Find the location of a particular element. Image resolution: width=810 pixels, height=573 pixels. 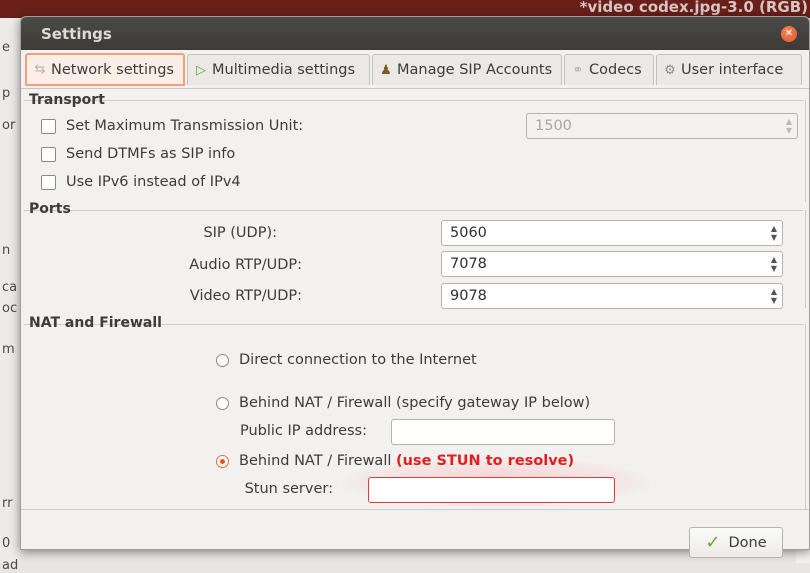

video-port-label: Video RTP/UDP: is located at coordinates (245, 296).